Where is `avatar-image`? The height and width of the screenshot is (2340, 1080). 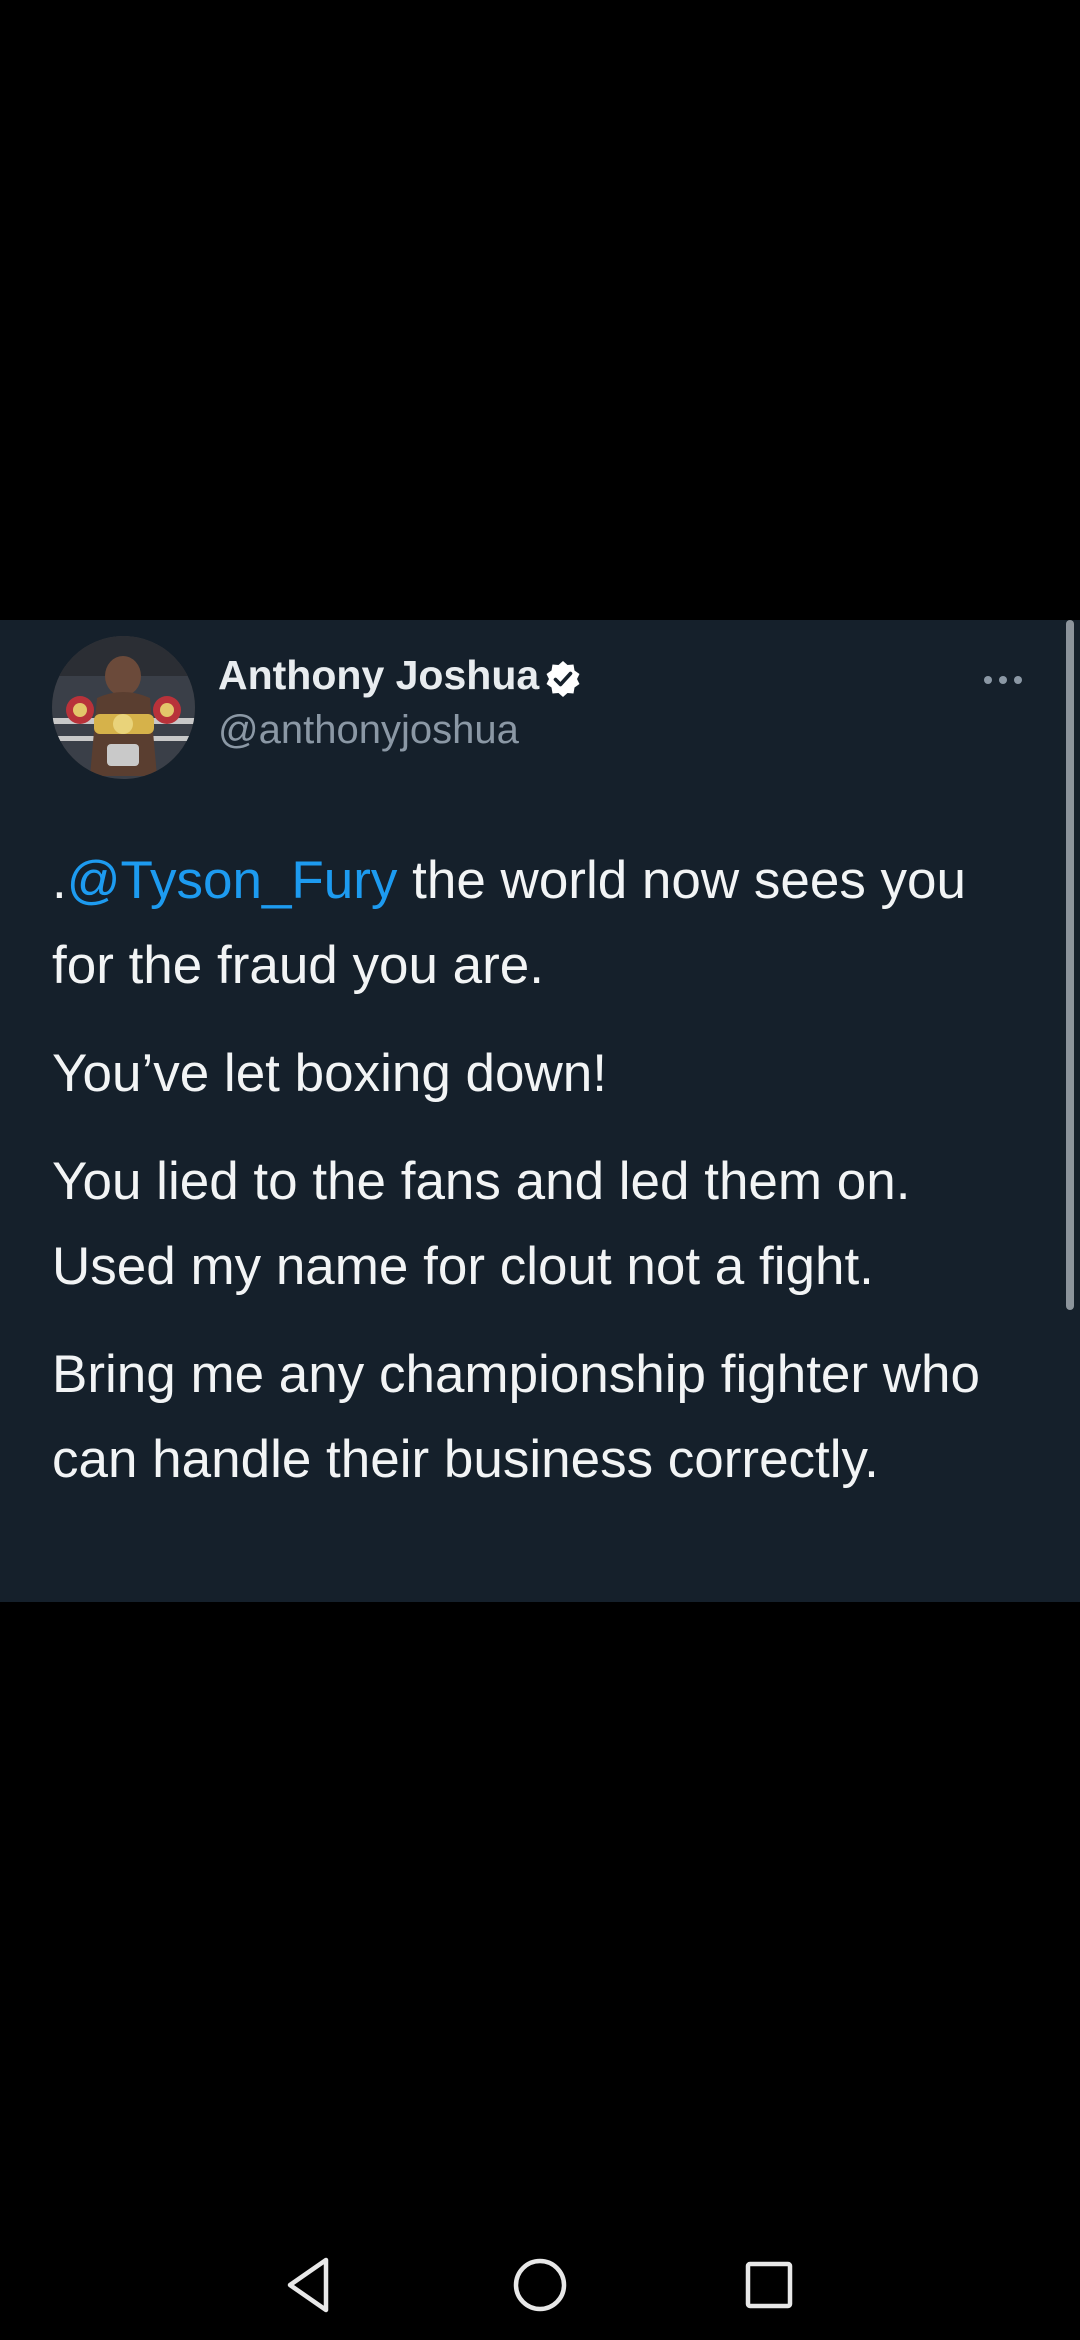 avatar-image is located at coordinates (123, 707).